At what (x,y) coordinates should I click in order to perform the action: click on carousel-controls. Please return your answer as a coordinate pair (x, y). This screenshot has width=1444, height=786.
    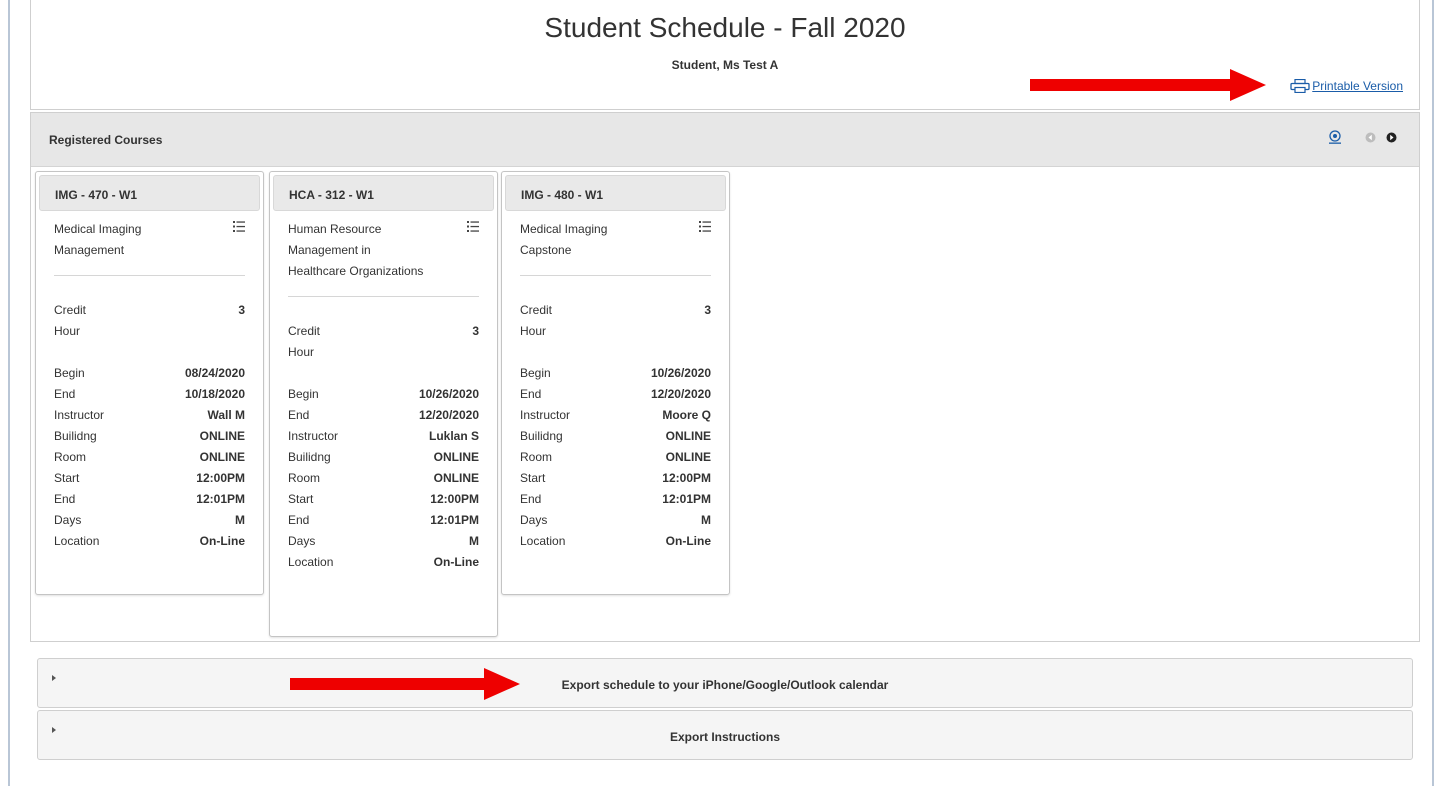
    Looking at the image, I should click on (1363, 137).